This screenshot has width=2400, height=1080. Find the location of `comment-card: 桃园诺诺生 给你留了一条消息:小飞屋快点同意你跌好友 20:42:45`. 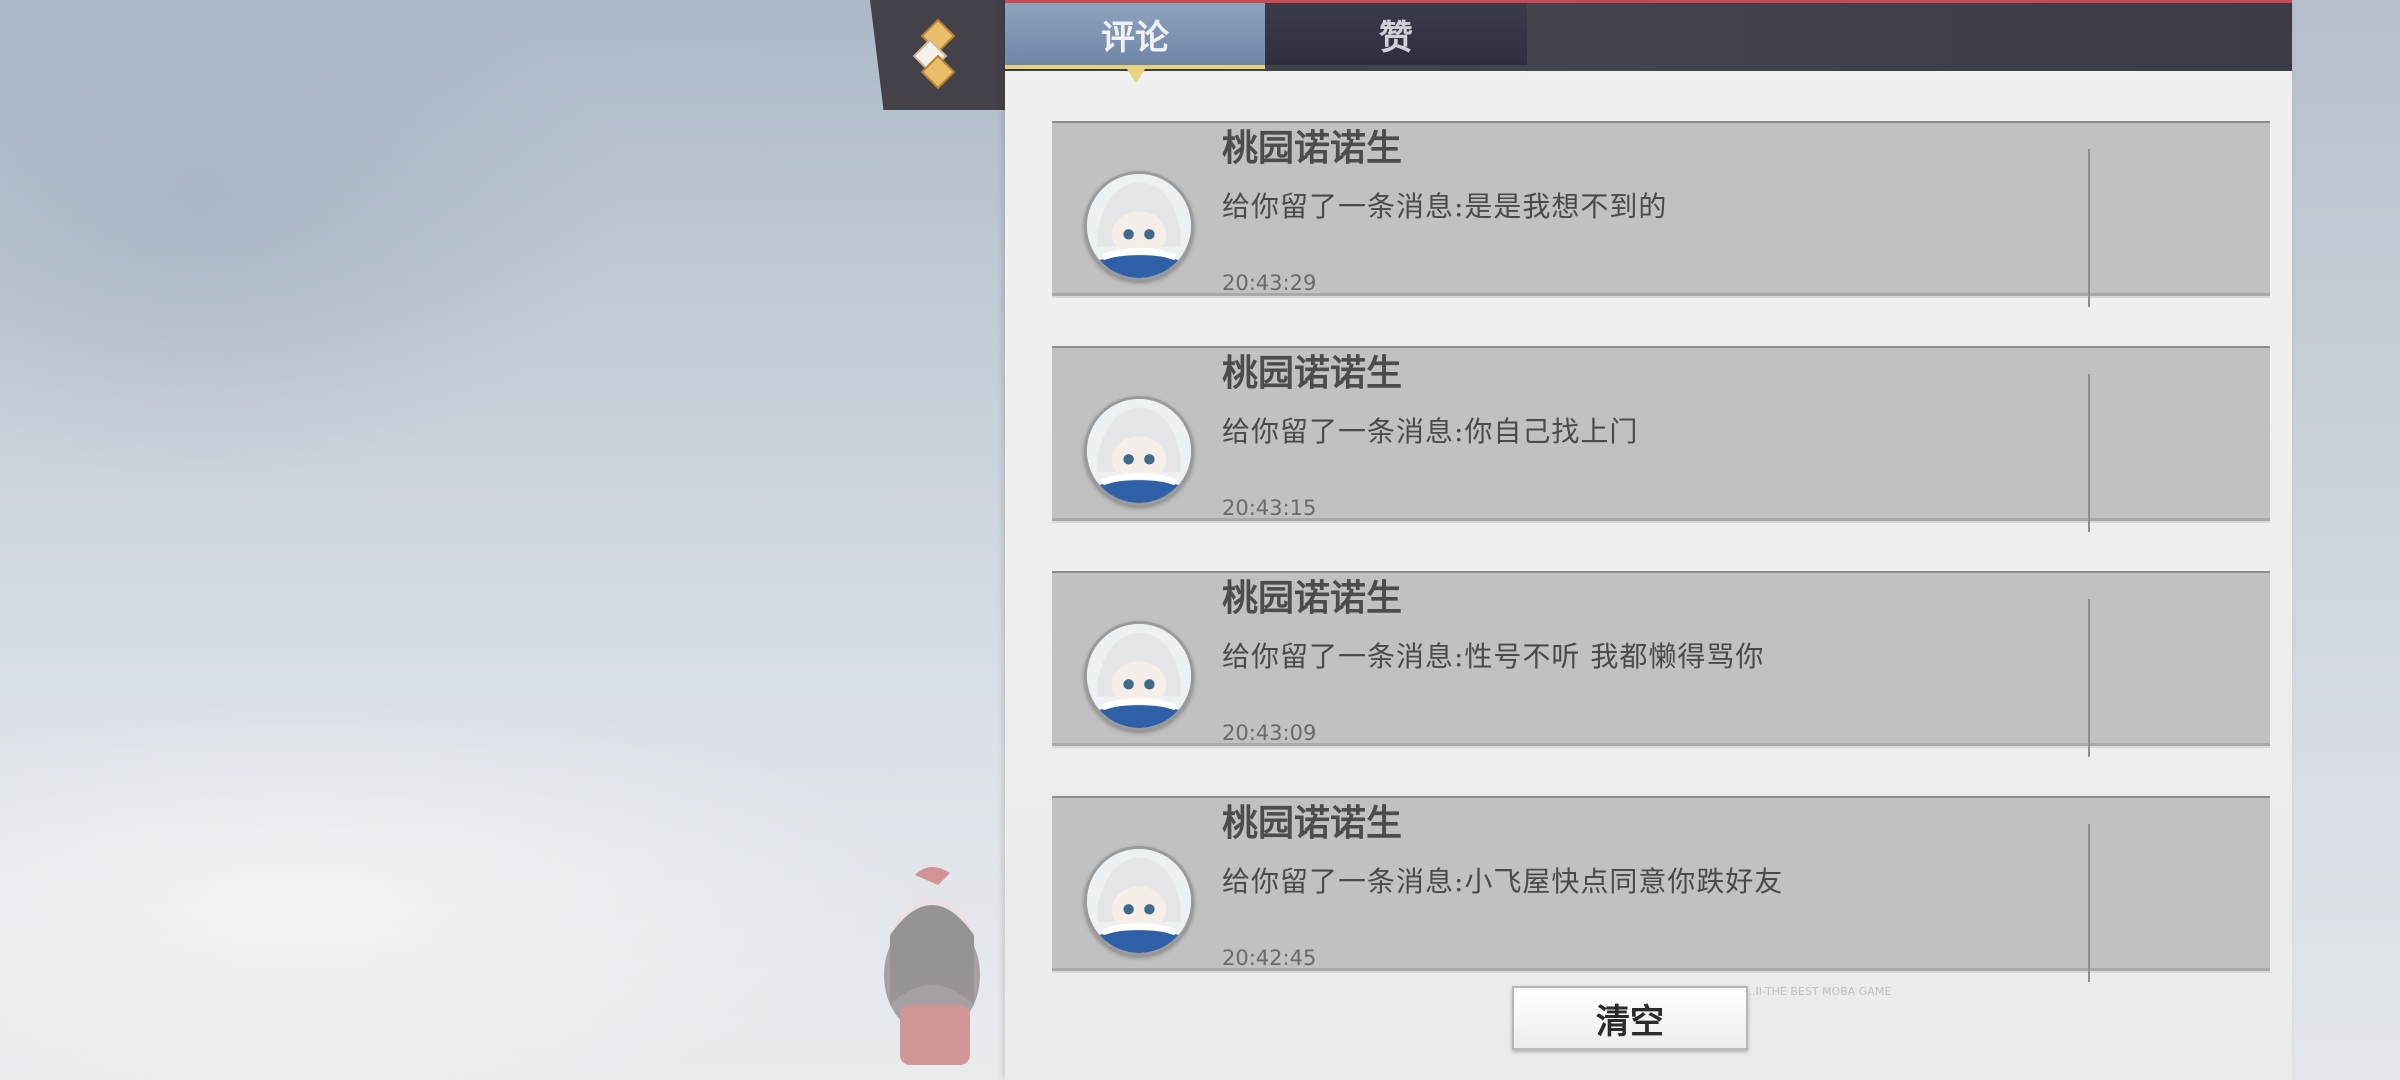

comment-card: 桃园诺诺生 给你留了一条消息:小飞屋快点同意你跌好友 20:42:45 is located at coordinates (1661, 889).